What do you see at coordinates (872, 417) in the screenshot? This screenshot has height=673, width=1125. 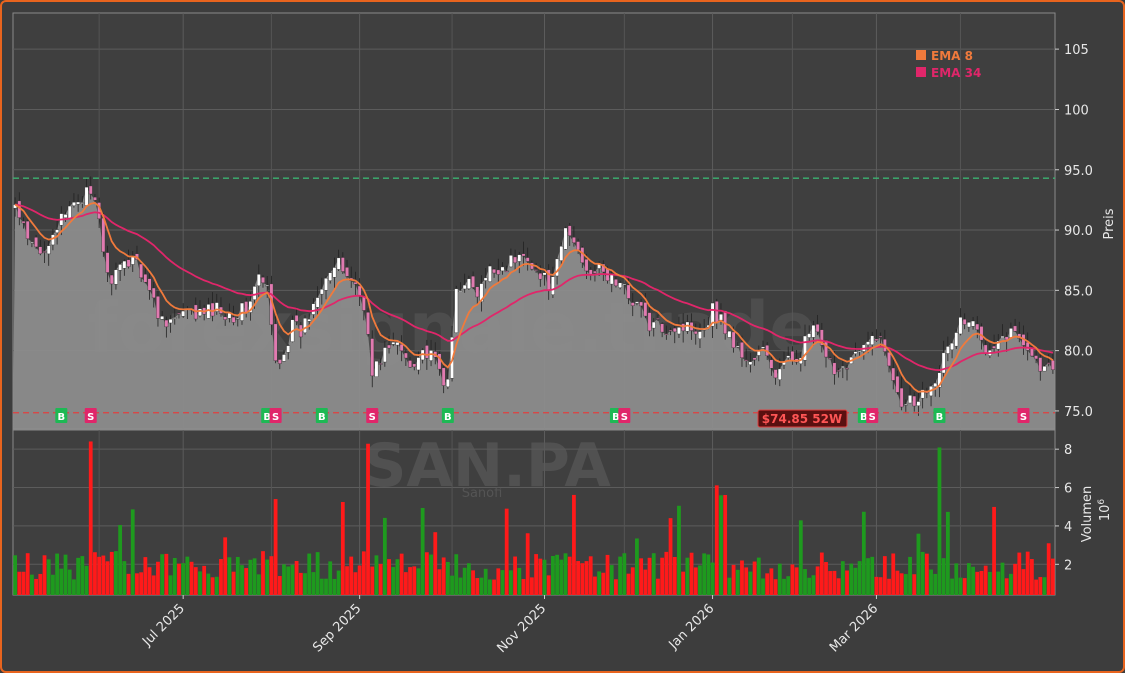 I see `sell-signal-label: S` at bounding box center [872, 417].